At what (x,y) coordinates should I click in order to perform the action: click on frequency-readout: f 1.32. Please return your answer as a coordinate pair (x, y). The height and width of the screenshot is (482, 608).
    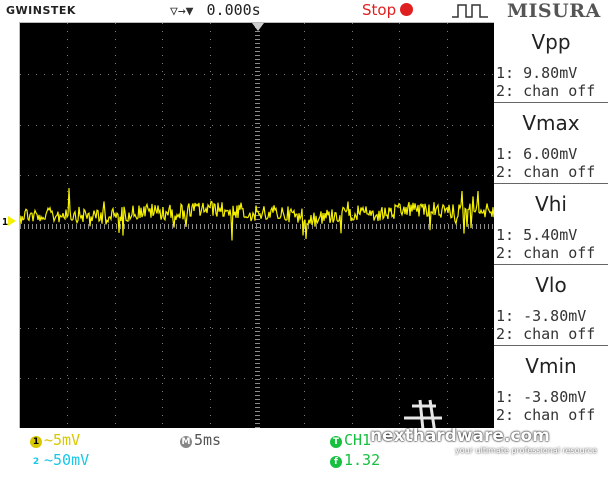
    Looking at the image, I should click on (355, 460).